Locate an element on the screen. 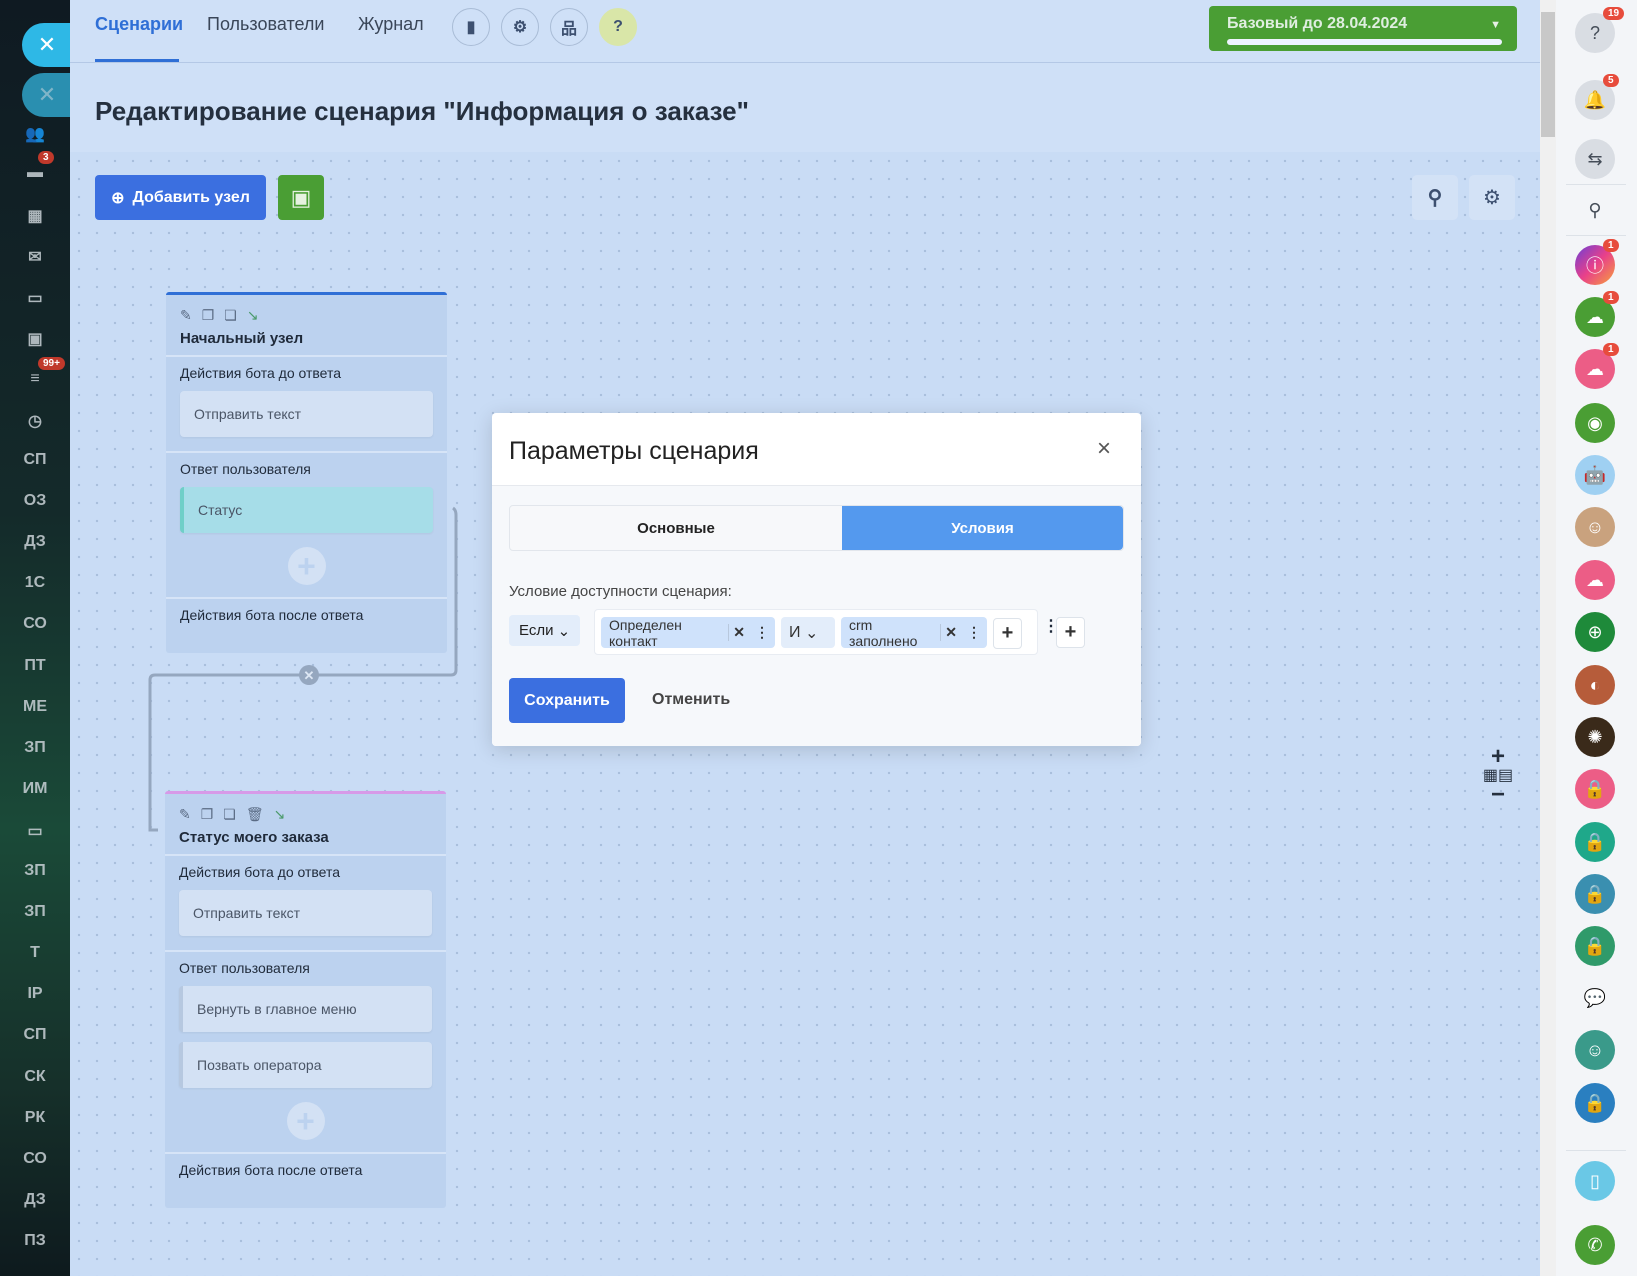 The height and width of the screenshot is (1276, 1637). window-icon: ▭ is located at coordinates (35, 831).